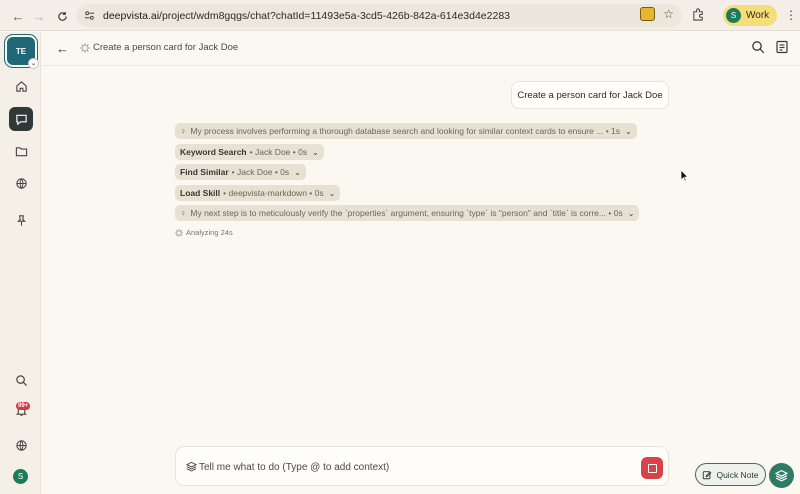 The height and width of the screenshot is (494, 800). I want to click on profile-label: Work, so click(758, 15).